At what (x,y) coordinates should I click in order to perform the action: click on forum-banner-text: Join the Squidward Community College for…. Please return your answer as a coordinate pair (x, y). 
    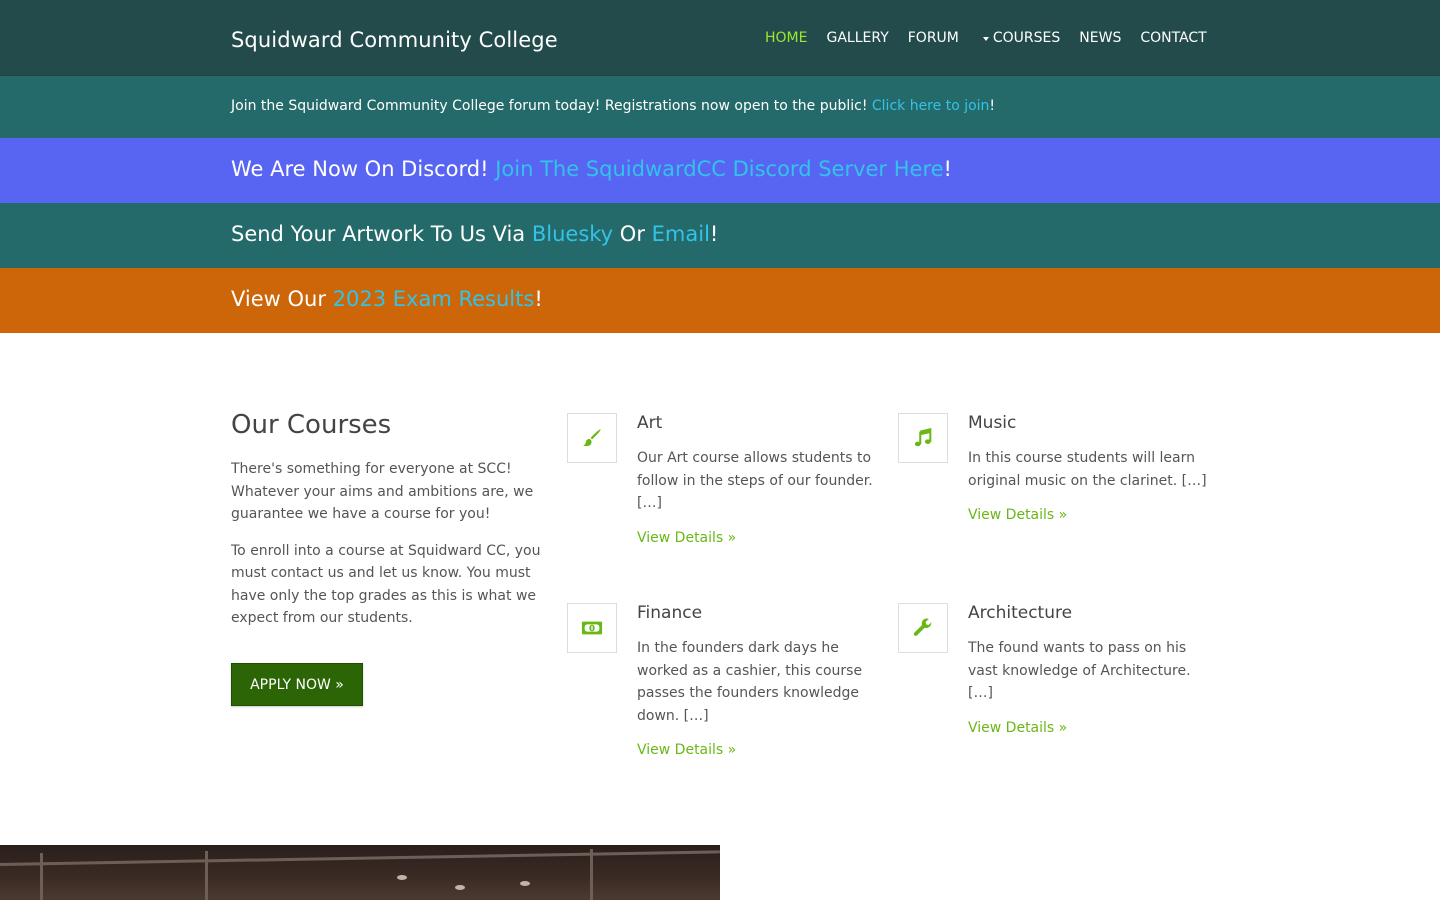
    Looking at the image, I should click on (613, 106).